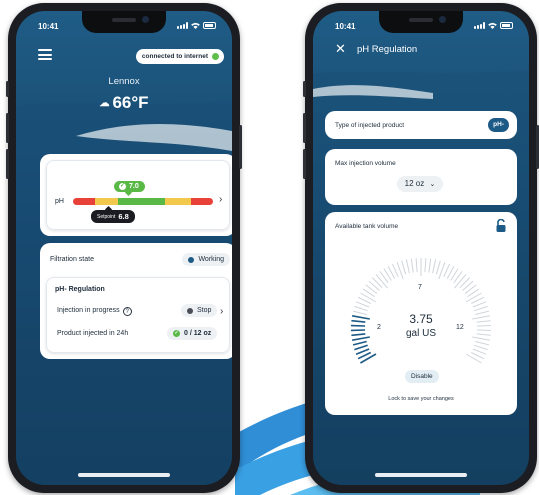 The width and height of the screenshot is (539, 495). What do you see at coordinates (106, 201) in the screenshot?
I see `ph-scale-yellow-low` at bounding box center [106, 201].